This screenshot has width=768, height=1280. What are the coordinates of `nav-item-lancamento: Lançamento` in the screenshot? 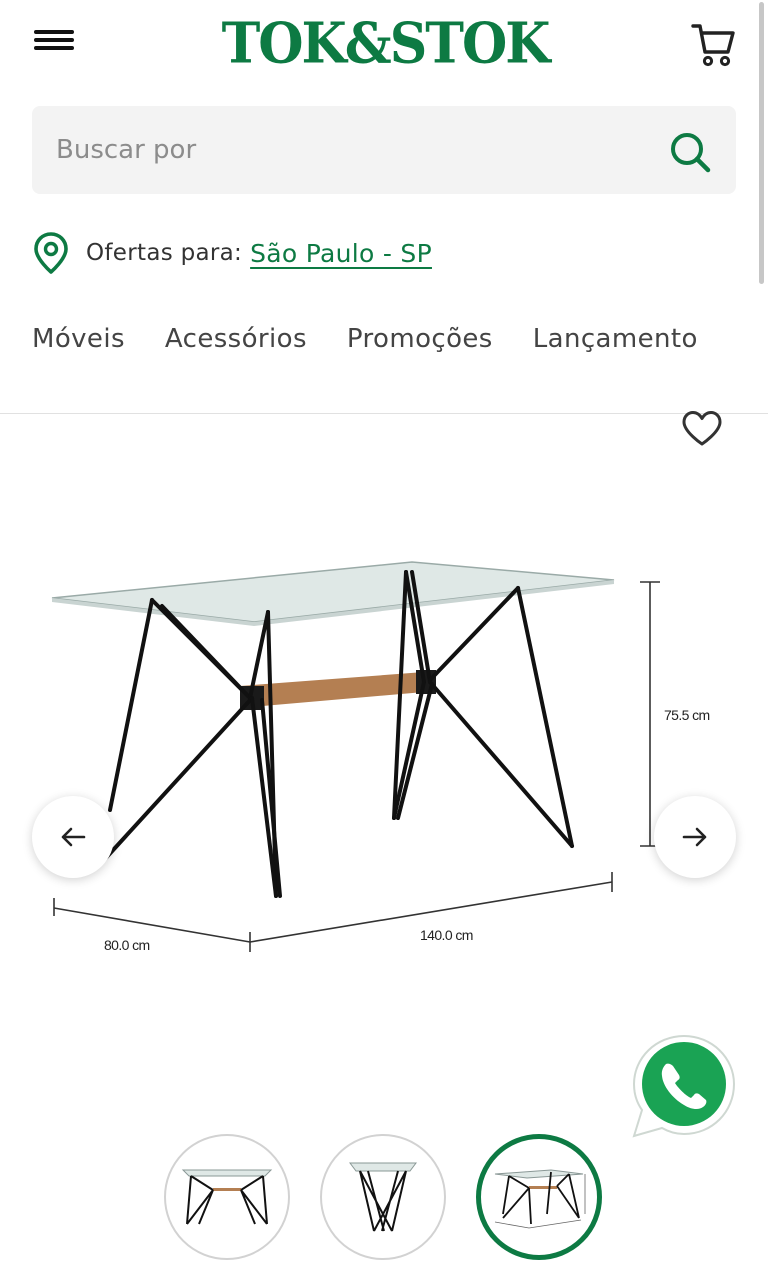 It's located at (615, 341).